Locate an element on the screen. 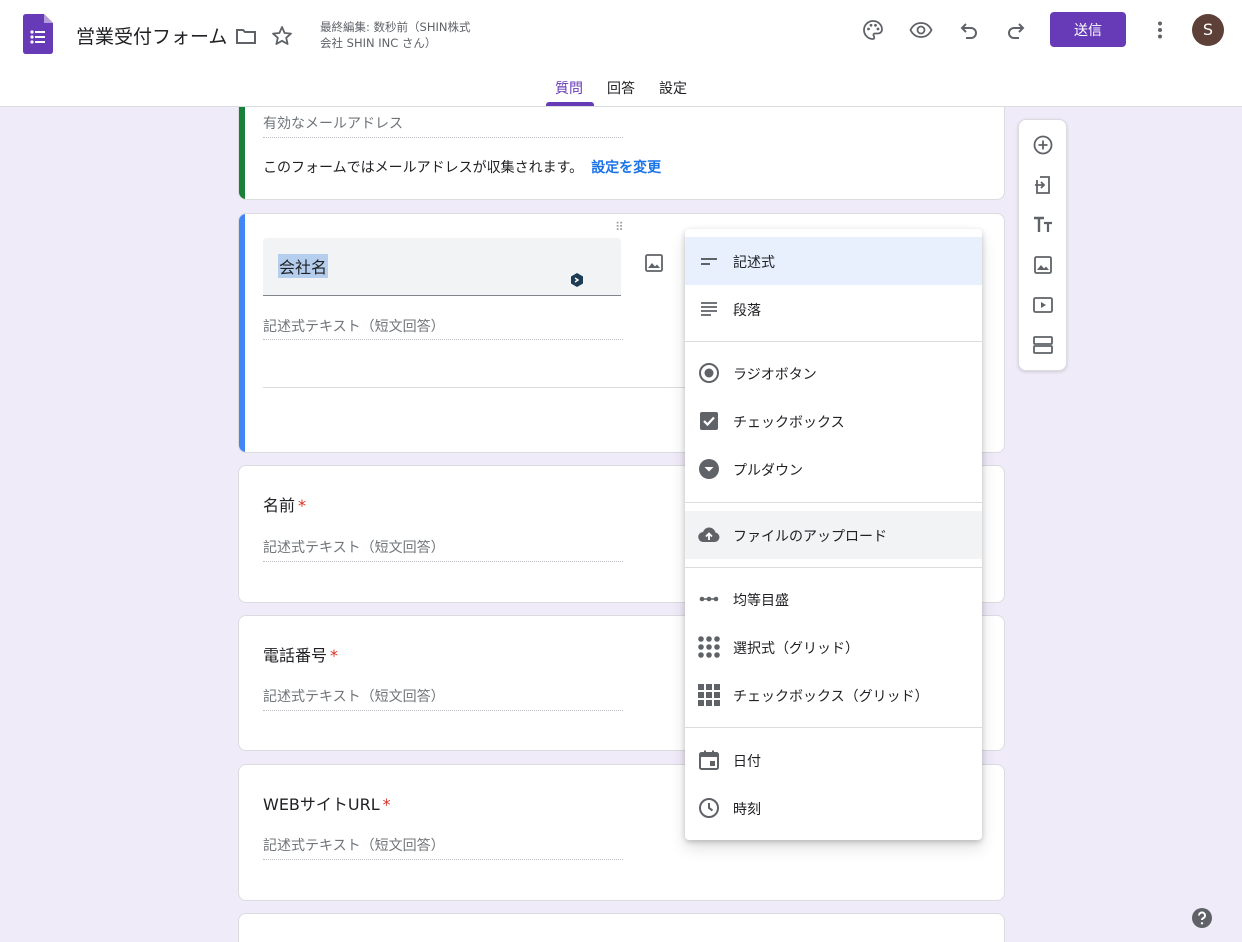 The image size is (1242, 942). tab-responses: 回答 is located at coordinates (621, 88).